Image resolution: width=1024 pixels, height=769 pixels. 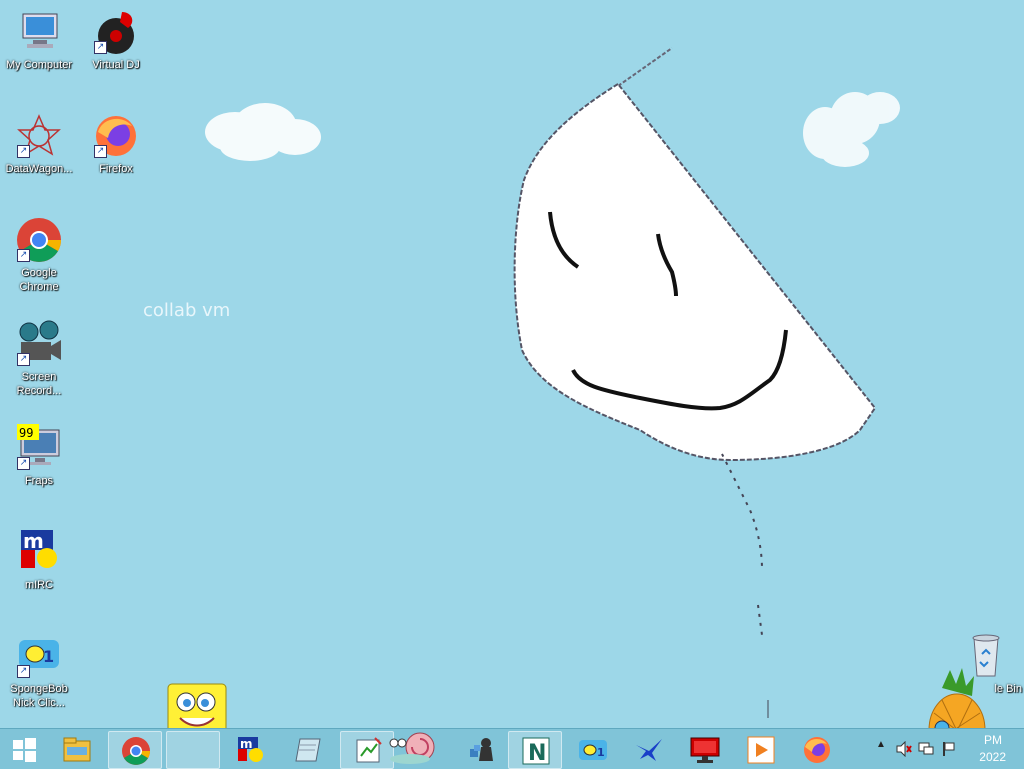 I want to click on notepad-icon, so click(x=308, y=750).